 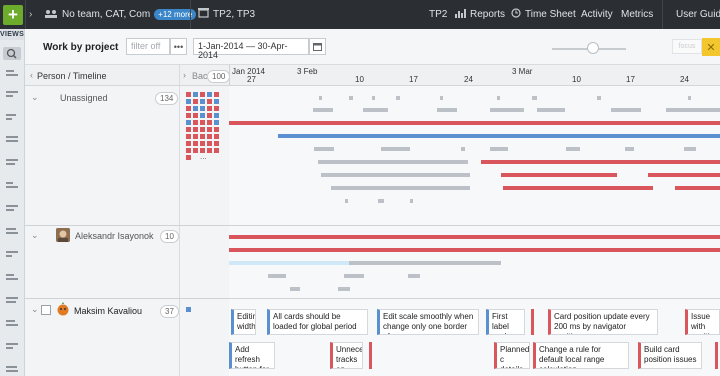 I want to click on group-count: 134, so click(x=167, y=98).